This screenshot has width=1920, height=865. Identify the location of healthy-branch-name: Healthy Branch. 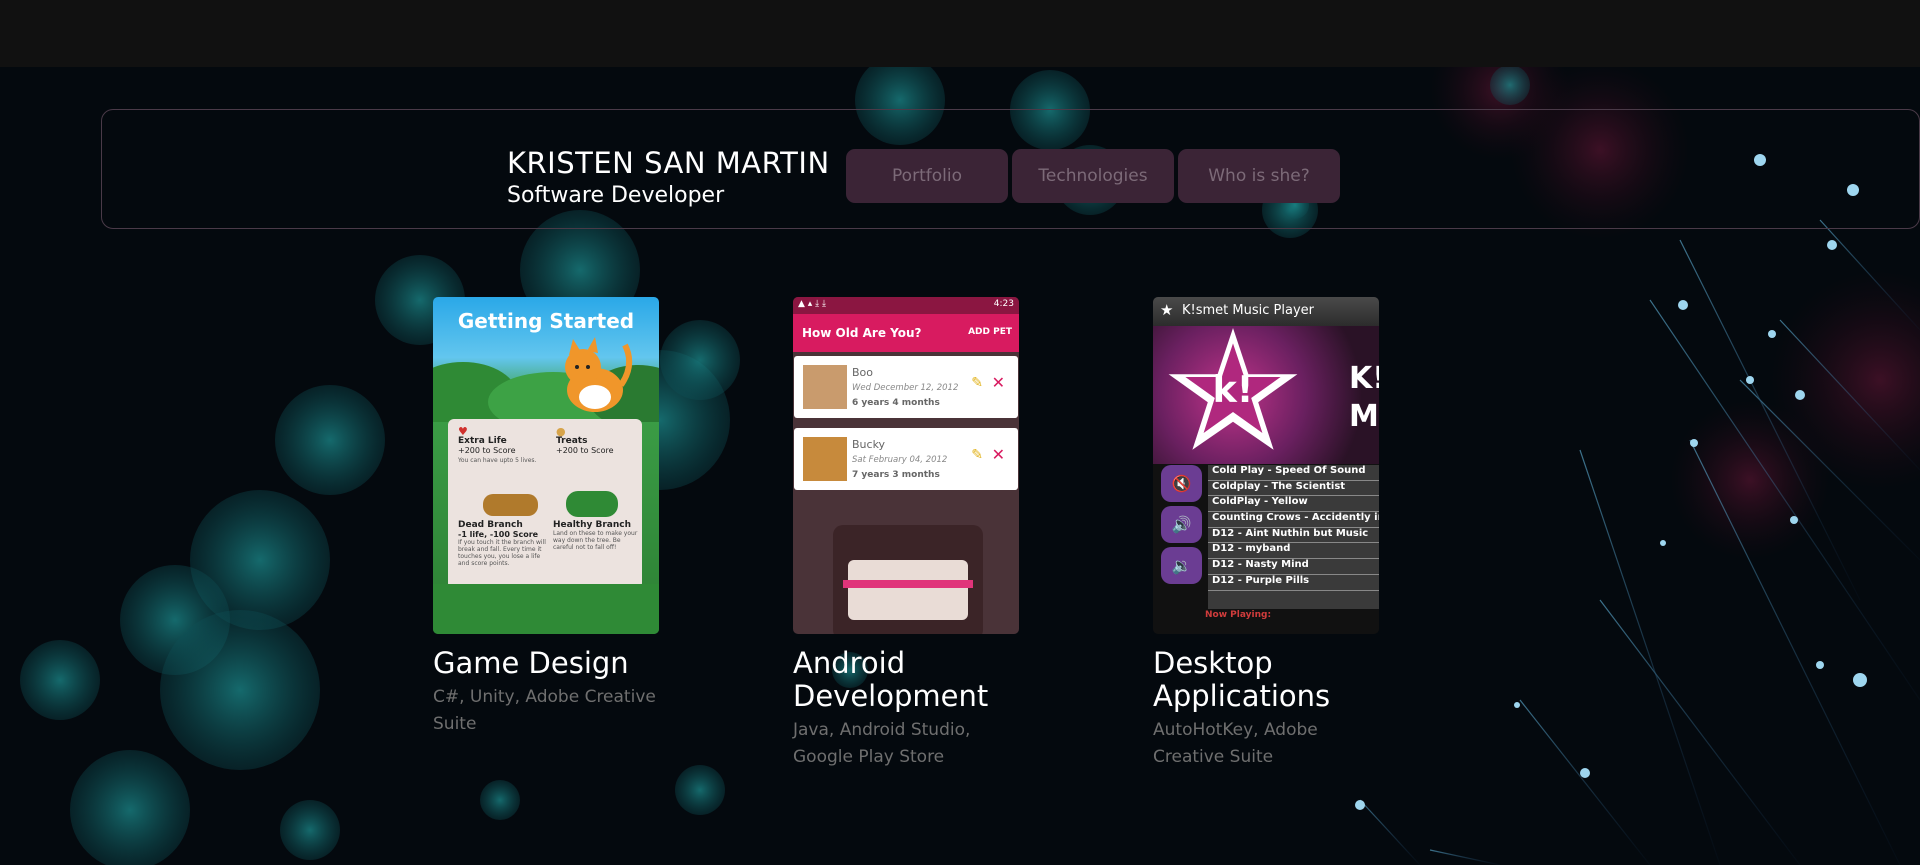
(592, 525).